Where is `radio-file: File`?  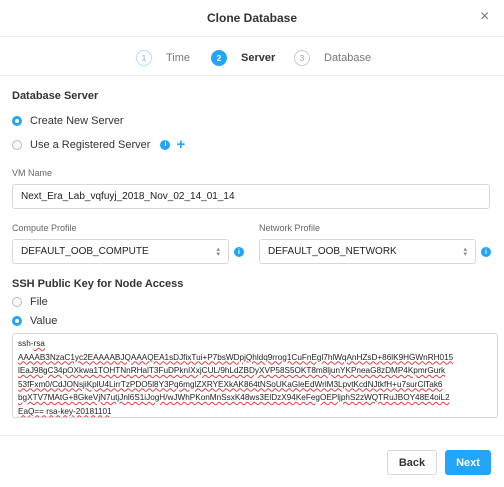
radio-file: File is located at coordinates (30, 302).